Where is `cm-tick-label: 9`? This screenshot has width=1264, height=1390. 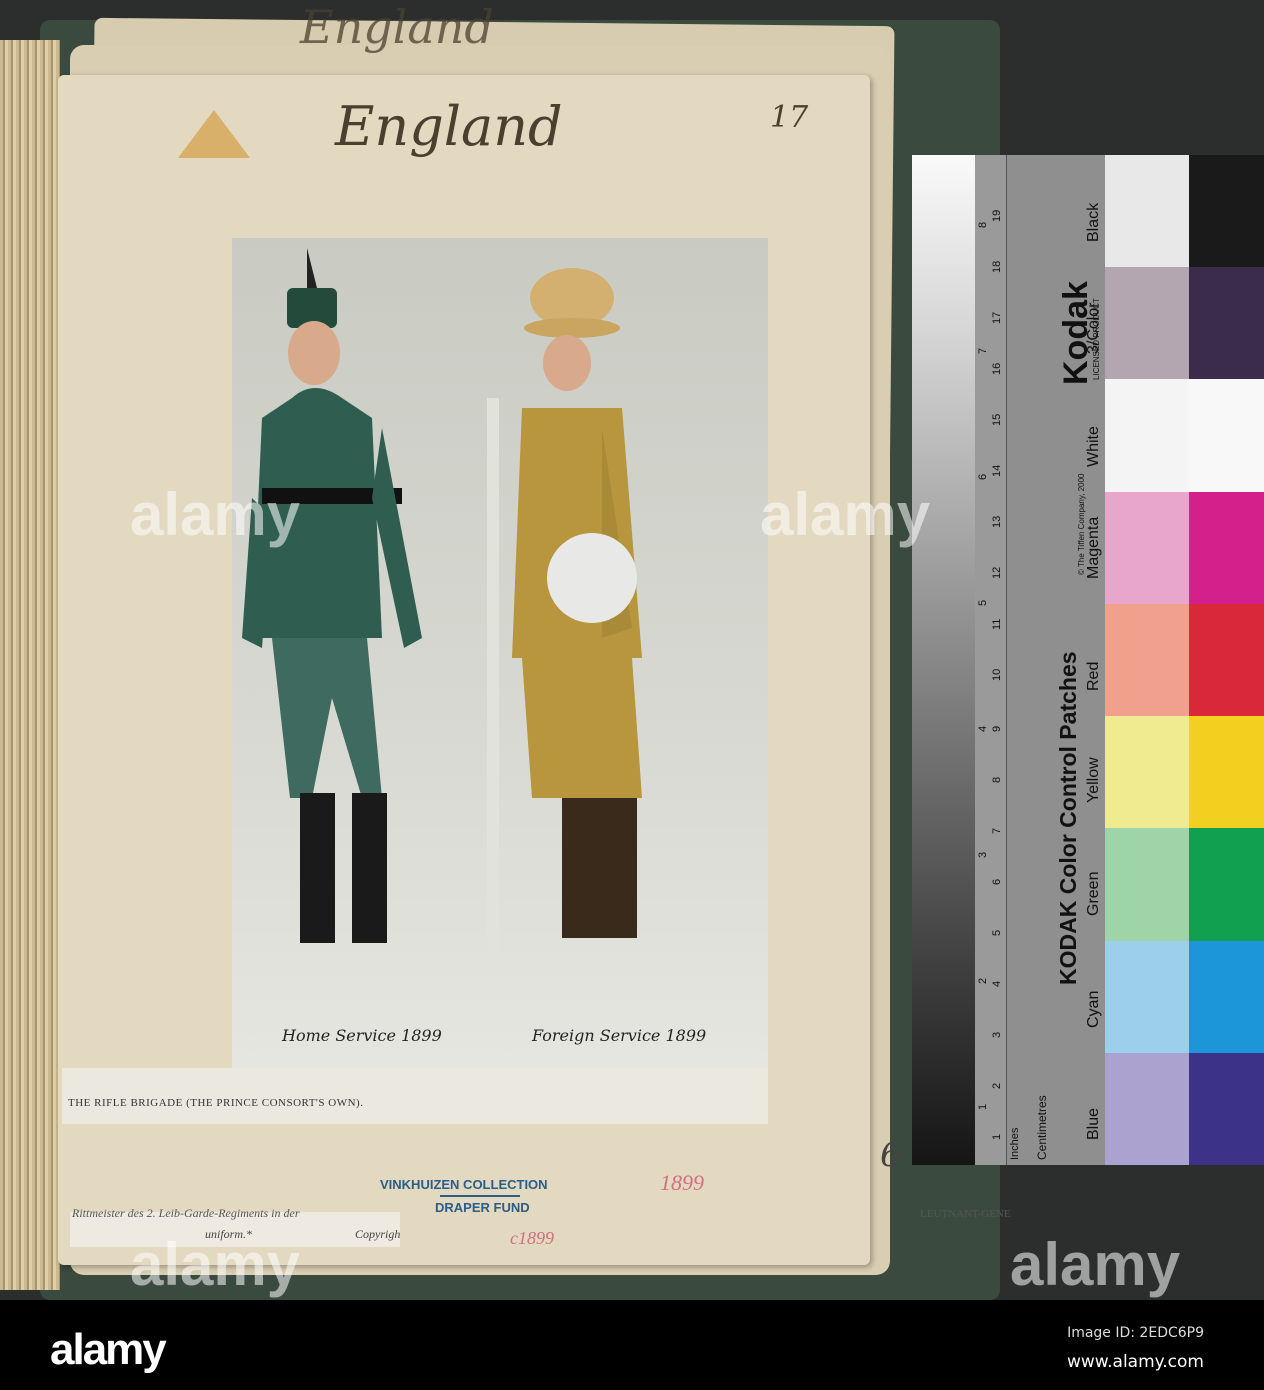
cm-tick-label: 9 is located at coordinates (997, 728).